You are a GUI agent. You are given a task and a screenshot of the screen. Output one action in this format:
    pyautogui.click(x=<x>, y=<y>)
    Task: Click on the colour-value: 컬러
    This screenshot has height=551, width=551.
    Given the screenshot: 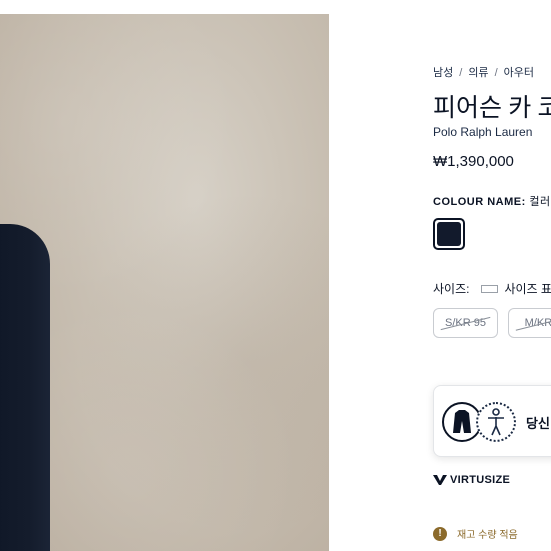 What is the action you would take?
    pyautogui.click(x=540, y=202)
    